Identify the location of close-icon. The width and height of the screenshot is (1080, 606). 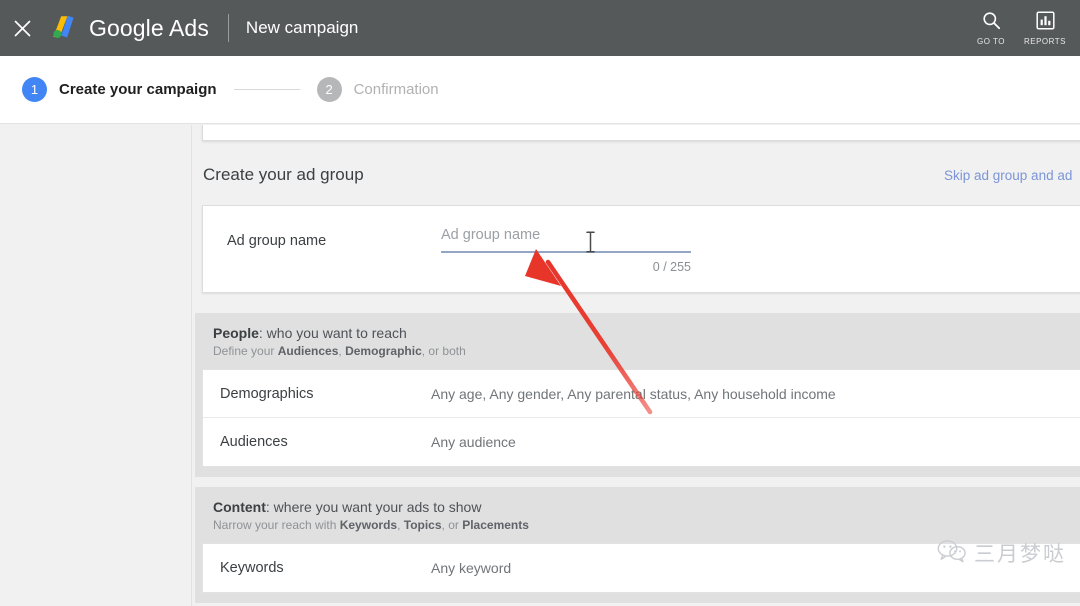
(22, 28).